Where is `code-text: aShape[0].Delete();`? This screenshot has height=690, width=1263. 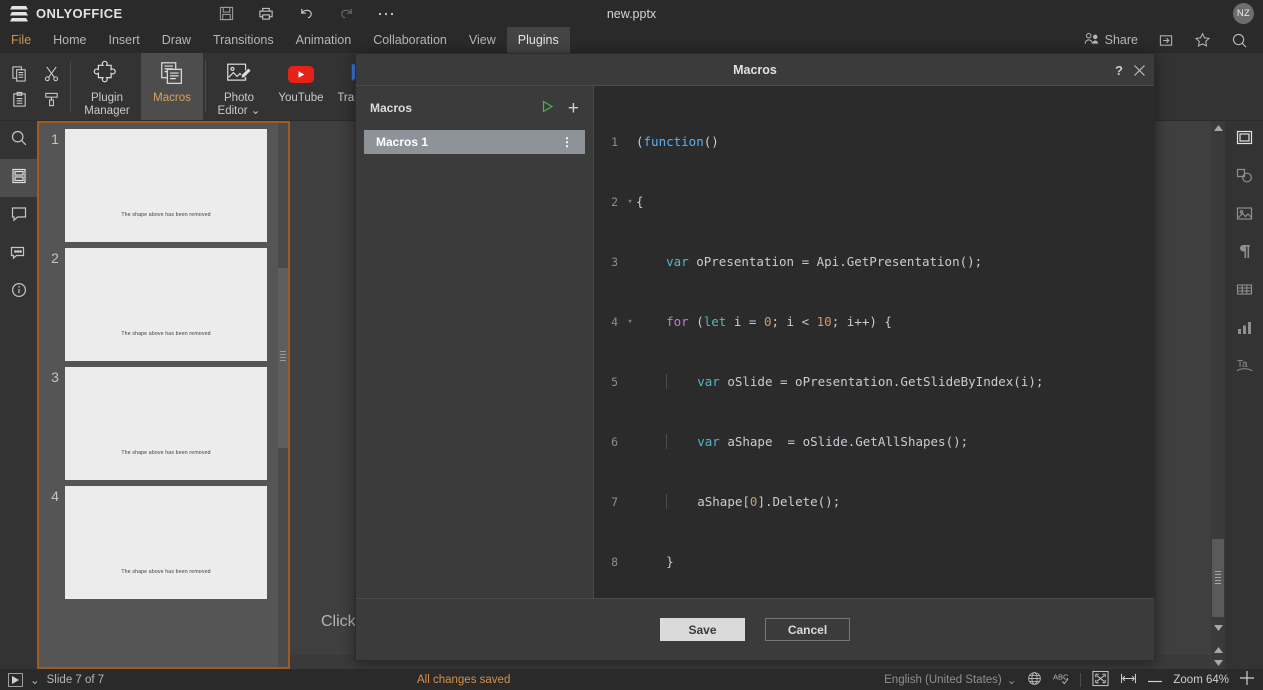
code-text: aShape[0].Delete(); is located at coordinates (753, 501).